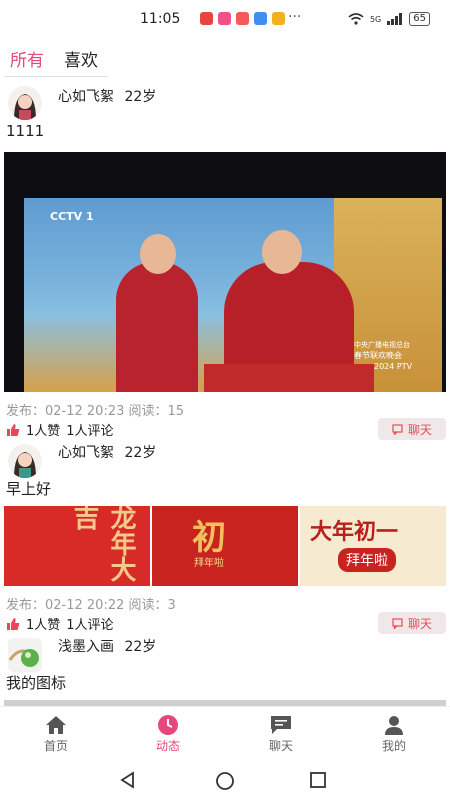 The height and width of the screenshot is (800, 450). Describe the element at coordinates (128, 780) in the screenshot. I see `back-icon` at that location.